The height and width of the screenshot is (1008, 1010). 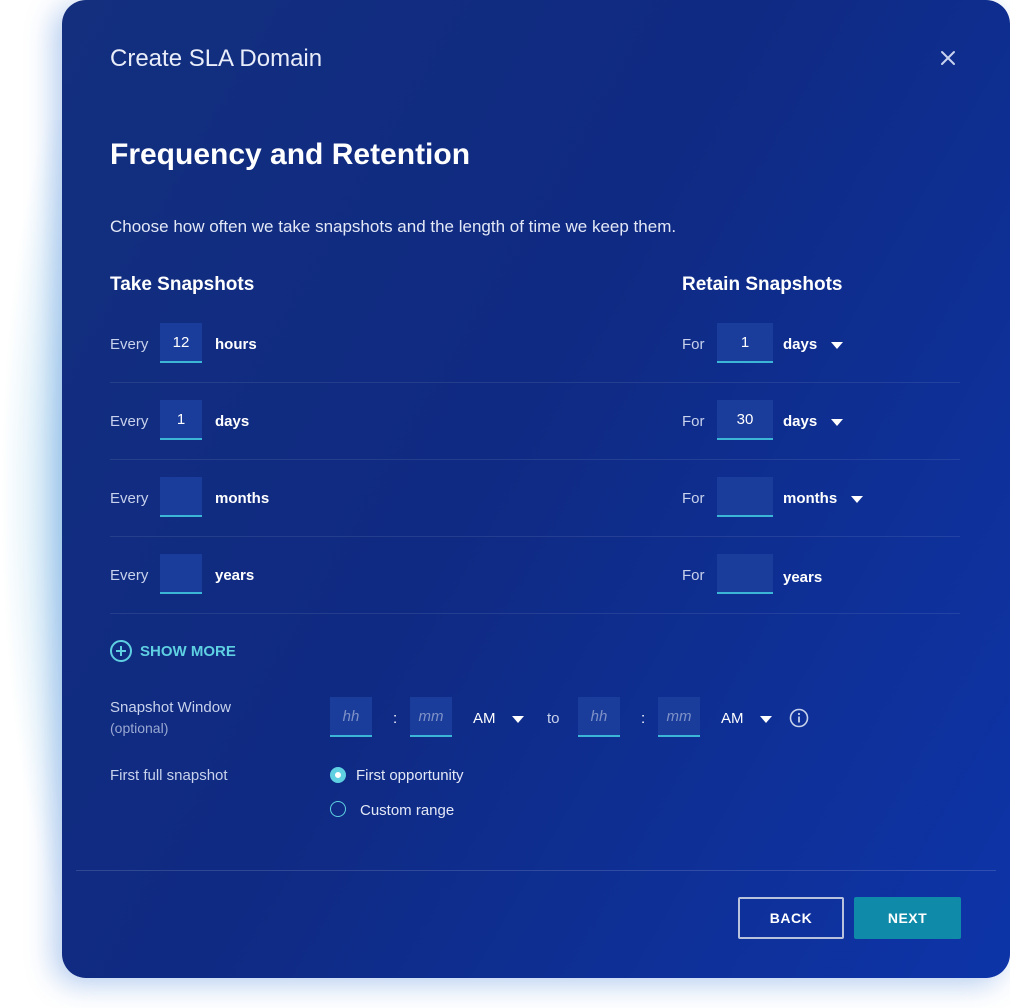 I want to click on show-more-label: SHOW MORE, so click(x=188, y=651).